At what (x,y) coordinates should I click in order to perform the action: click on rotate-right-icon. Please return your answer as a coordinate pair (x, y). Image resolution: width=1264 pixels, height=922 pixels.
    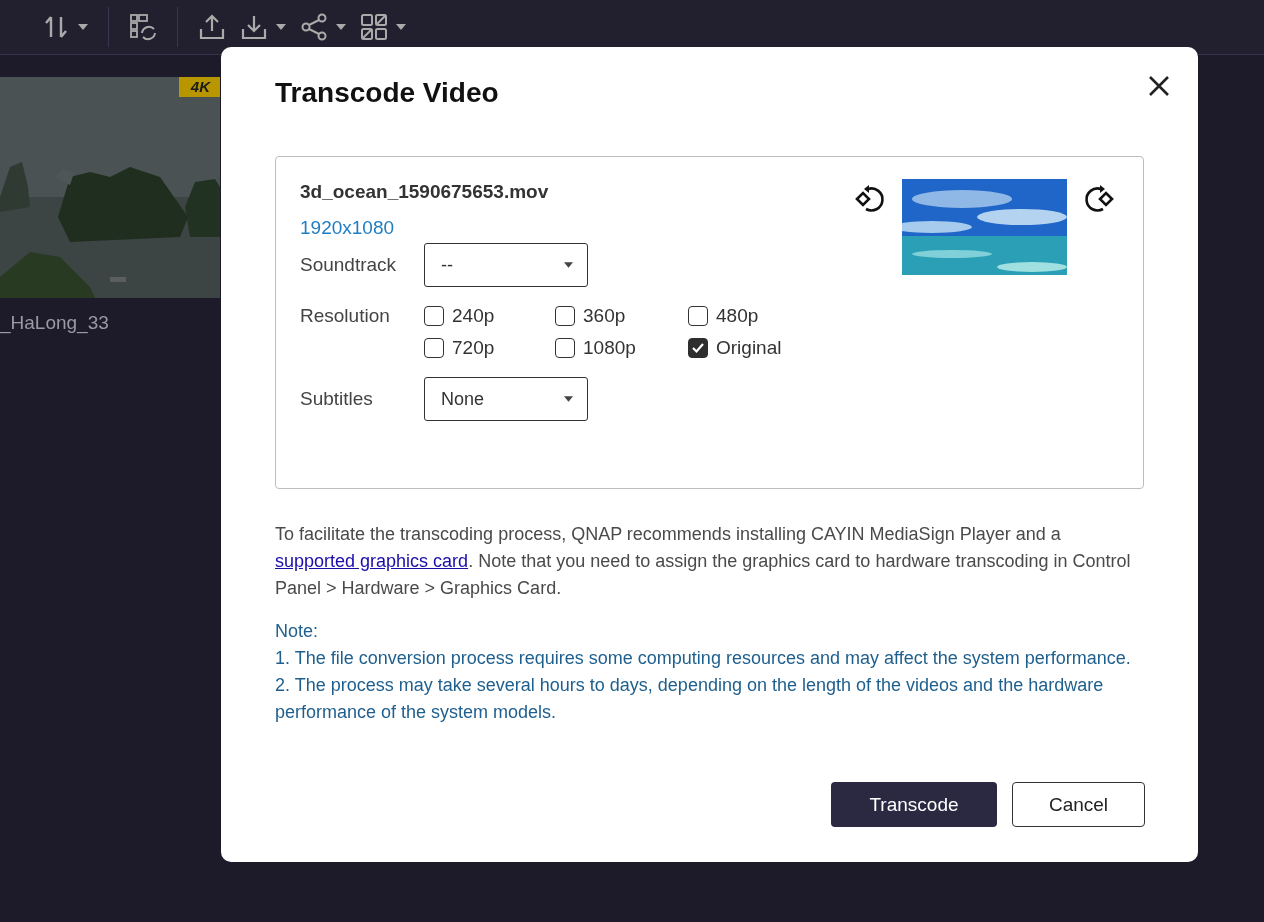
    Looking at the image, I should click on (1099, 199).